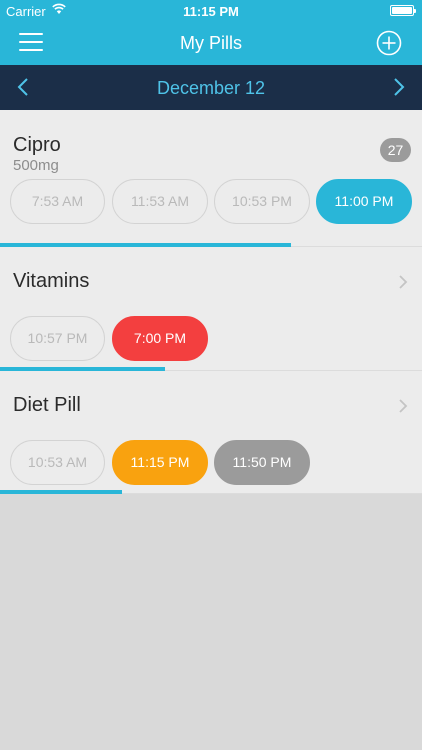 Image resolution: width=422 pixels, height=750 pixels. I want to click on status-time: 11:15 PM, so click(211, 11).